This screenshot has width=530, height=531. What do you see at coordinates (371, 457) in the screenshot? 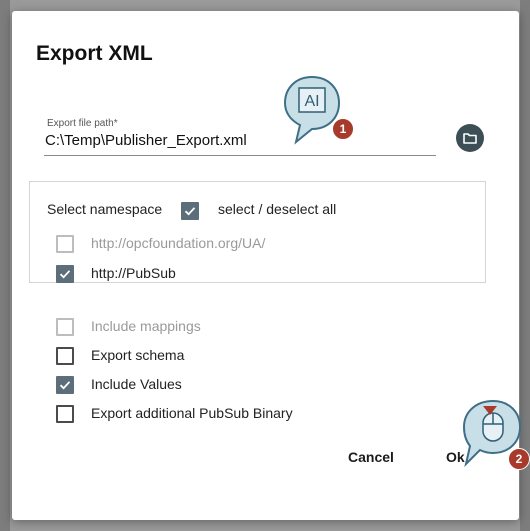
I see `cancel-button: Cancel` at bounding box center [371, 457].